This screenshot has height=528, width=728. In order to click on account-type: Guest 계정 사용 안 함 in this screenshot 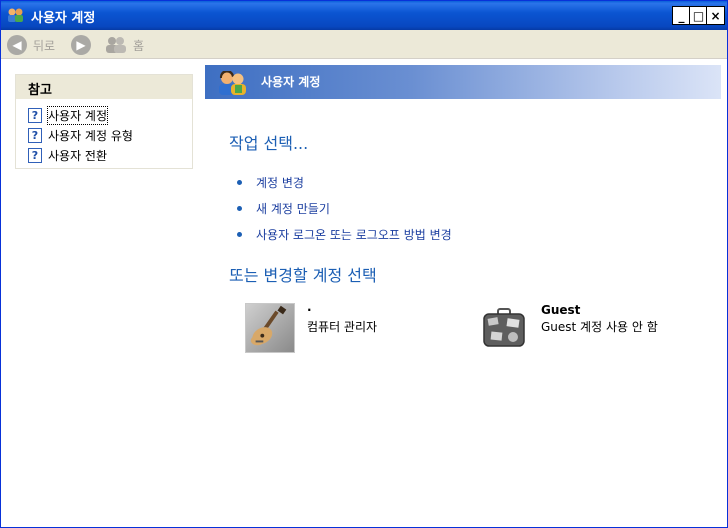, I will do `click(599, 327)`.